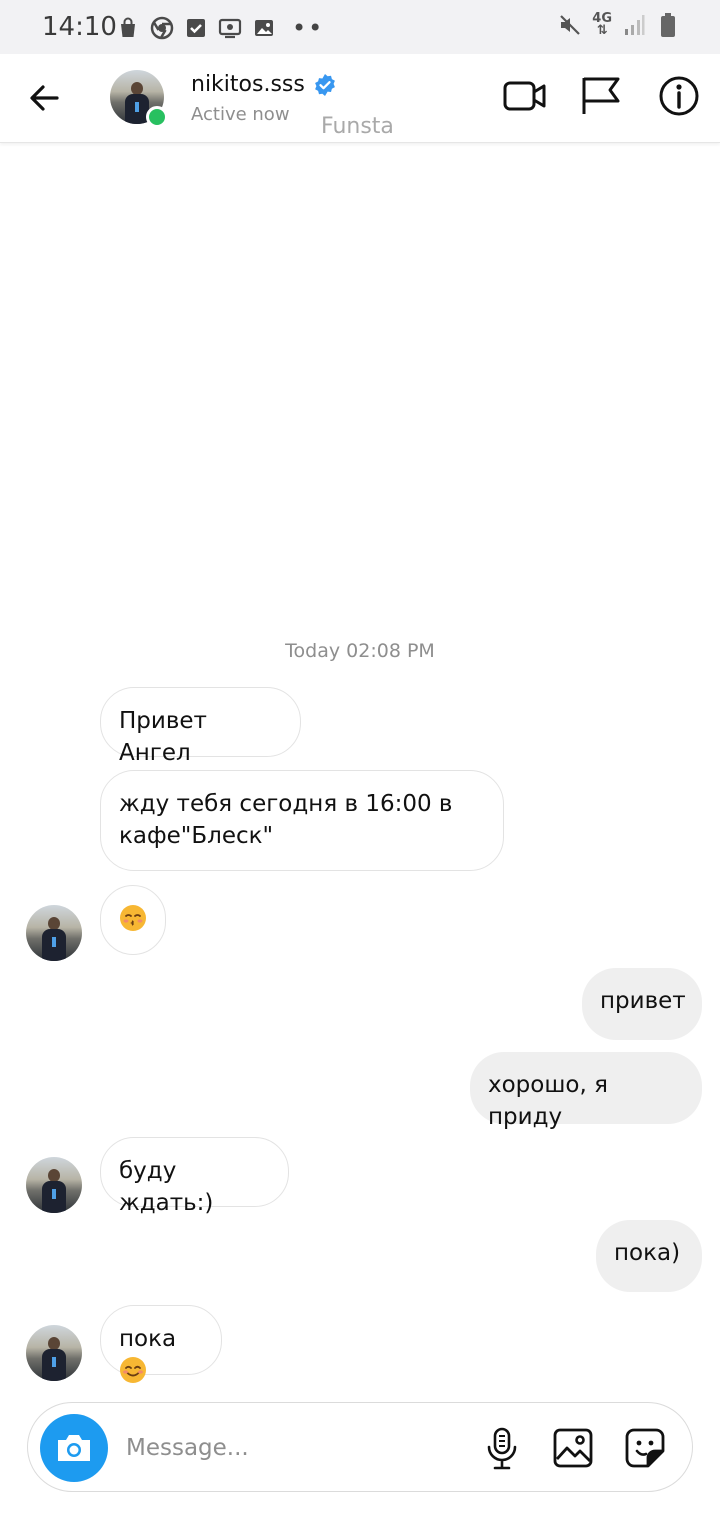 The width and height of the screenshot is (720, 1520). What do you see at coordinates (302, 820) in the screenshot?
I see `message-bubble-incoming: жду тебя сегодня в 16:00 в кафе"Блеск"` at bounding box center [302, 820].